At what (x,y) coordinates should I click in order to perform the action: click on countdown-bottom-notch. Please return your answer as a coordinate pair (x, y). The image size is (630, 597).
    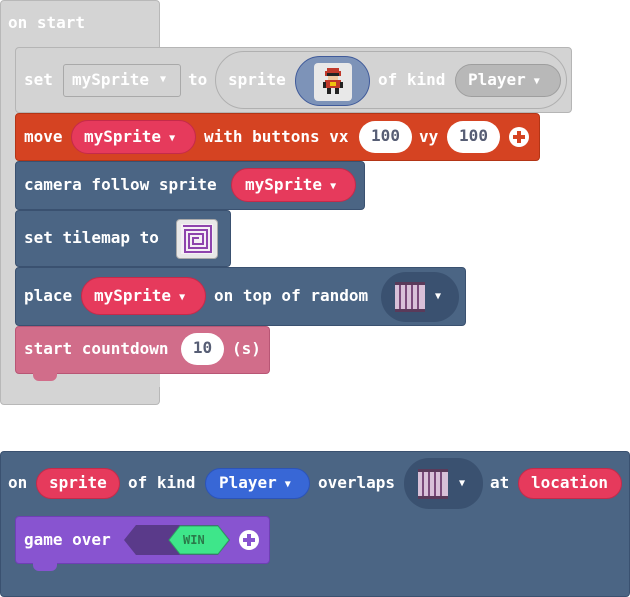
    Looking at the image, I should click on (45, 377).